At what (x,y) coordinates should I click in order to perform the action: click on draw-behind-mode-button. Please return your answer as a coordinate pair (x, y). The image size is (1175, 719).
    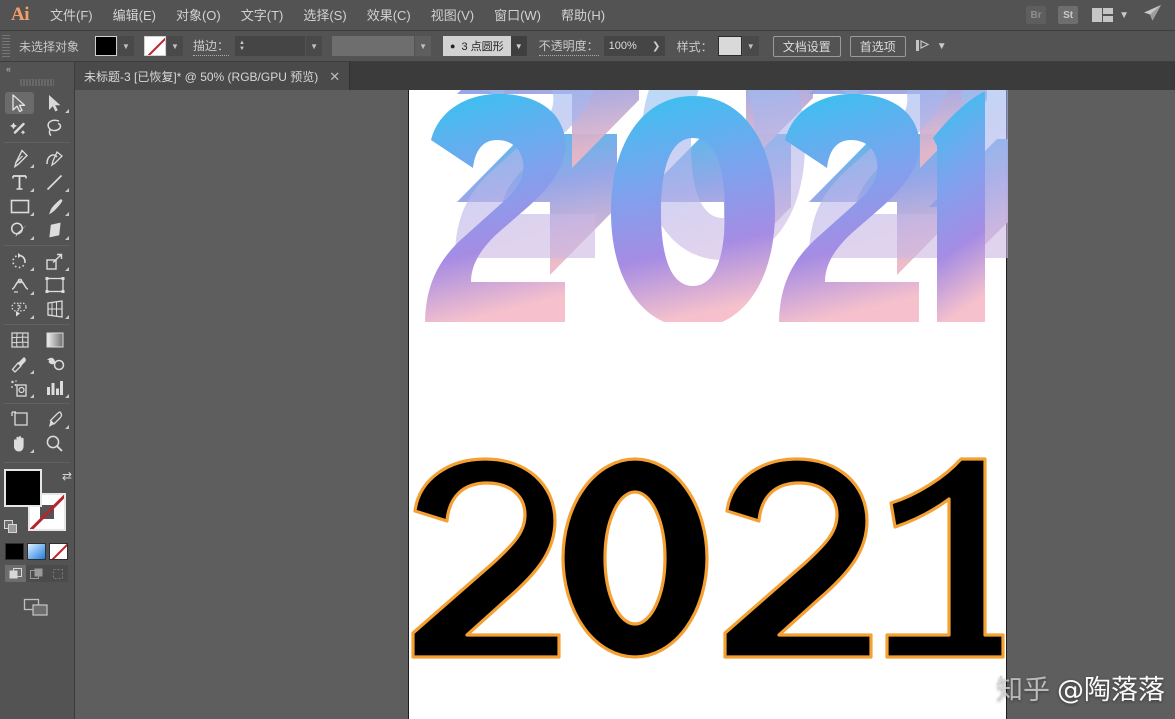
    Looking at the image, I should click on (36, 573).